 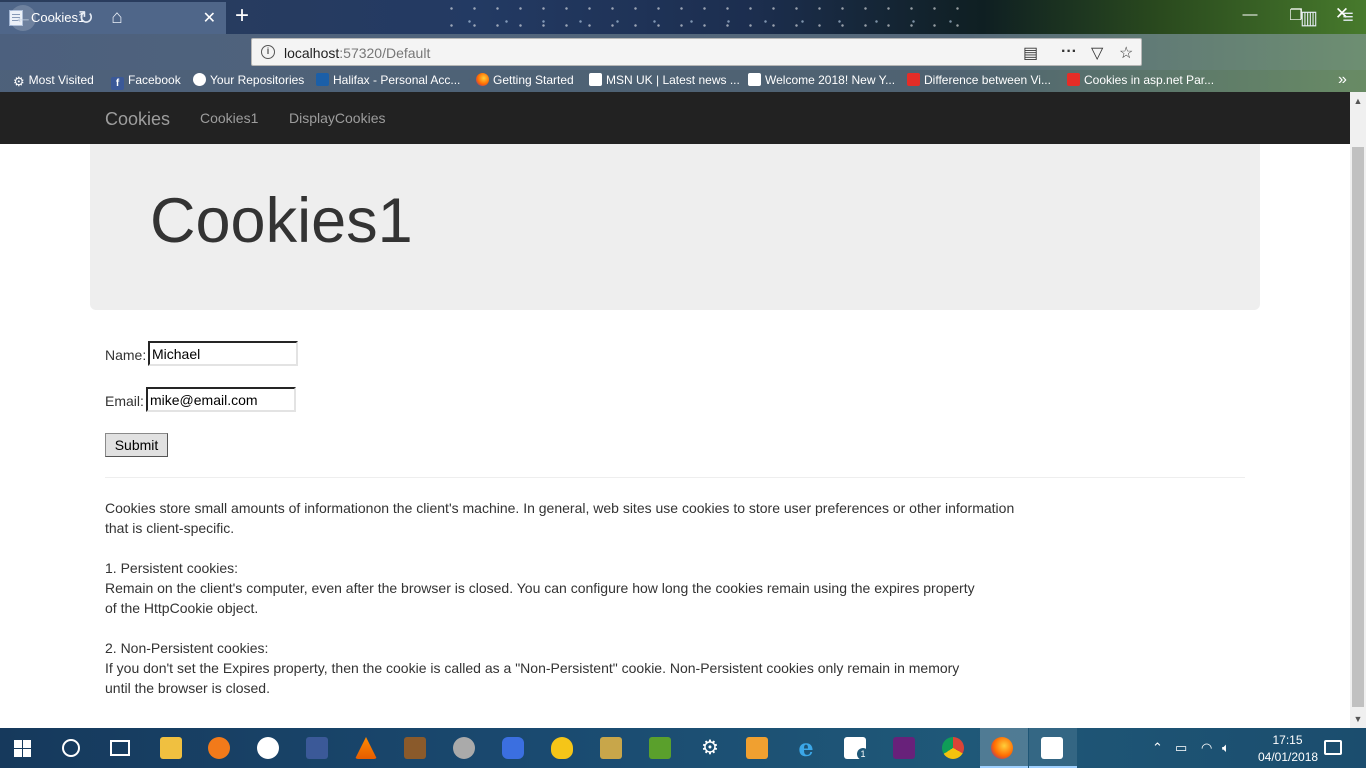 I want to click on firefox-icon, so click(x=482, y=79).